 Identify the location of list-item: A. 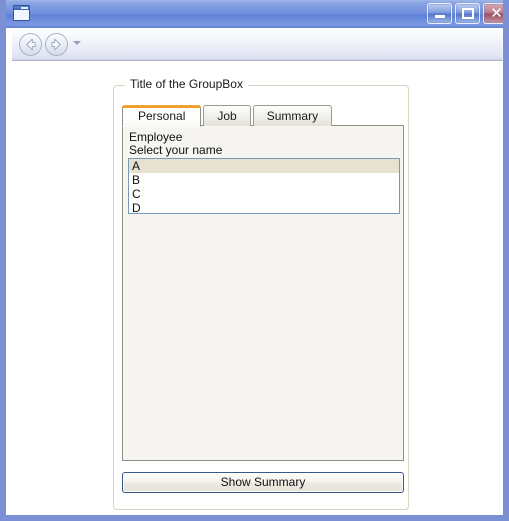
(264, 166).